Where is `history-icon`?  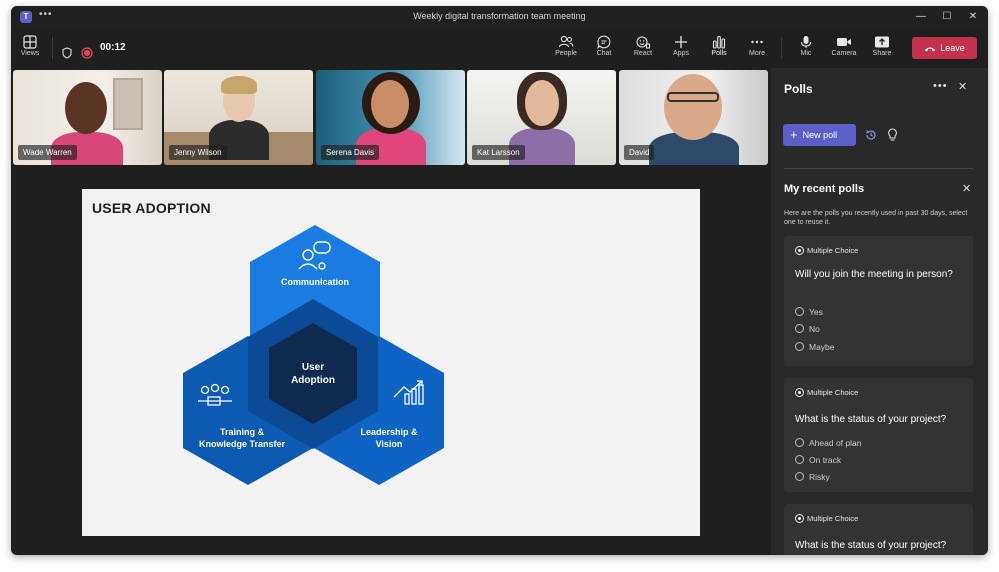
history-icon is located at coordinates (871, 135).